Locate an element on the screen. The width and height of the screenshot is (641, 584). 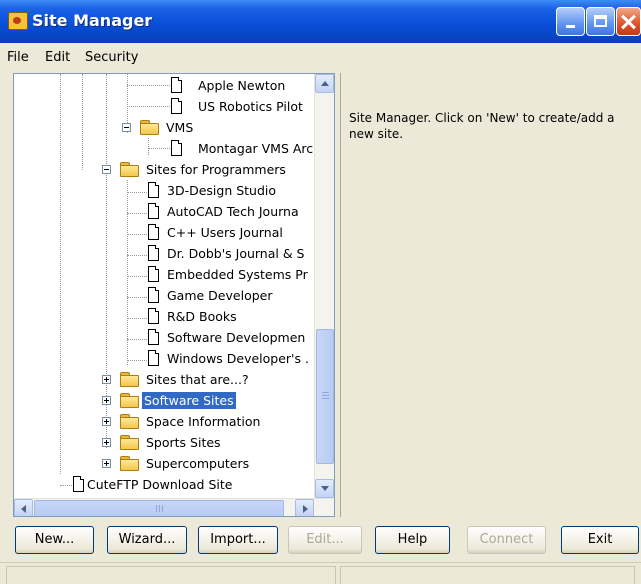
menu-security: Security is located at coordinates (111, 57).